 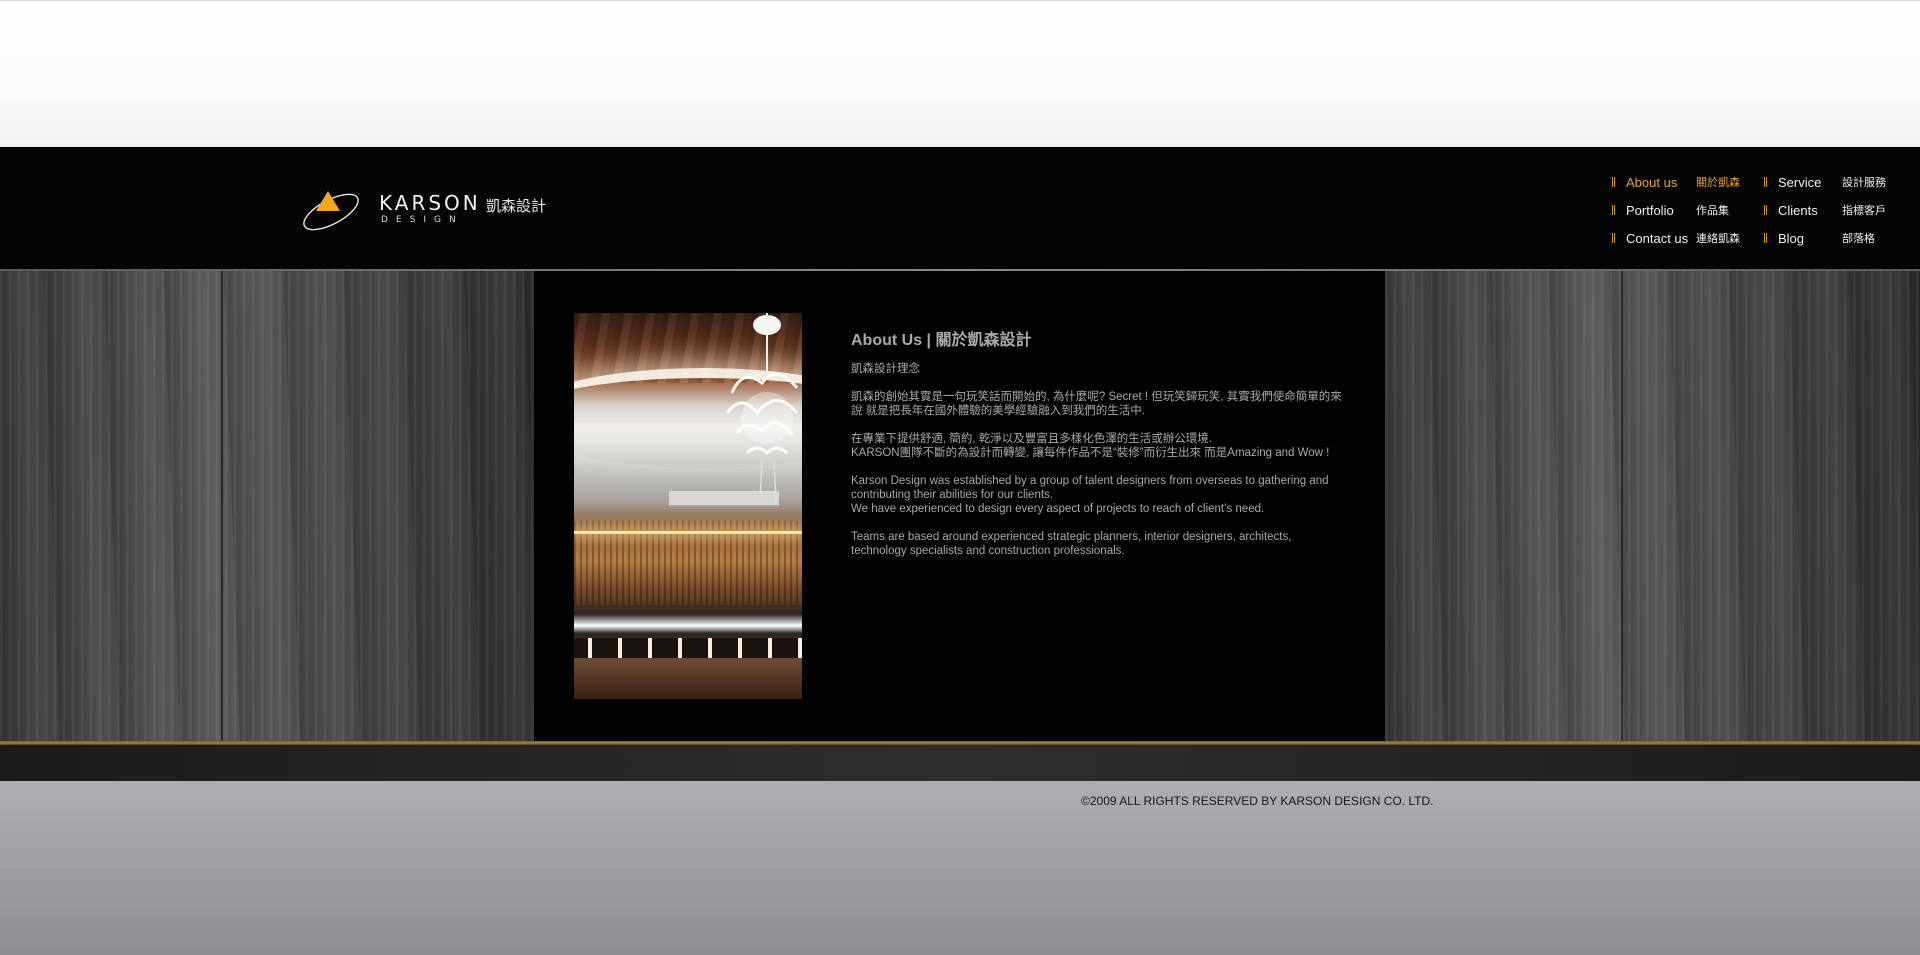 What do you see at coordinates (688, 648) in the screenshot?
I see `photo-counter` at bounding box center [688, 648].